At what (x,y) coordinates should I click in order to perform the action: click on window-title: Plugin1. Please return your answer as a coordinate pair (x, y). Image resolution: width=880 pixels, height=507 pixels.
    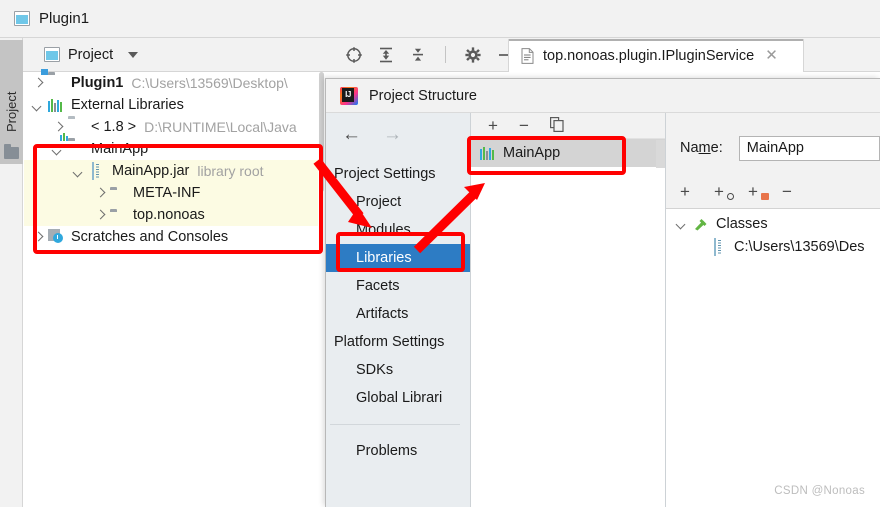
    Looking at the image, I should click on (64, 18).